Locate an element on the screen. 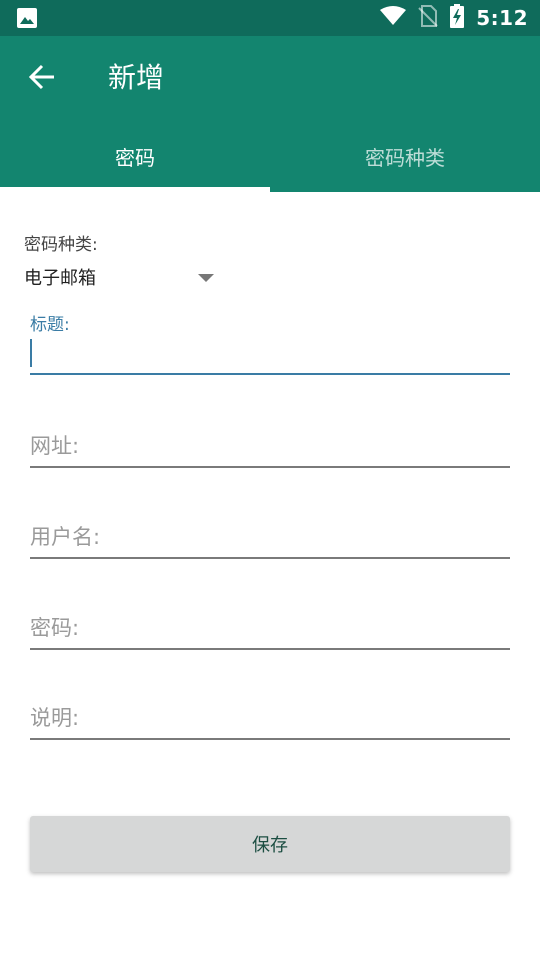  battery-charging-icon is located at coordinates (457, 18).